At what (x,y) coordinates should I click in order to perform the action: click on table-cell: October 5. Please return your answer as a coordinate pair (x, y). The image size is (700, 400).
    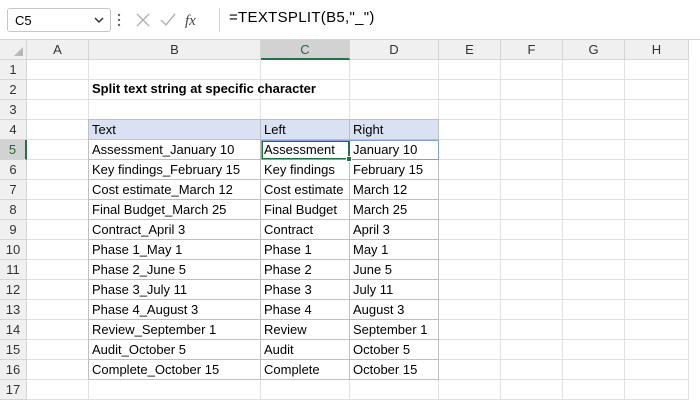
    Looking at the image, I should click on (394, 350).